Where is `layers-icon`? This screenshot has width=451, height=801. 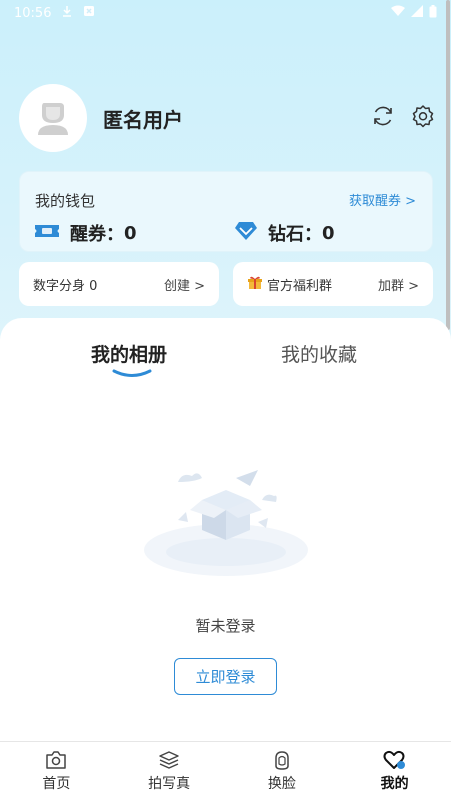
layers-icon is located at coordinates (169, 760).